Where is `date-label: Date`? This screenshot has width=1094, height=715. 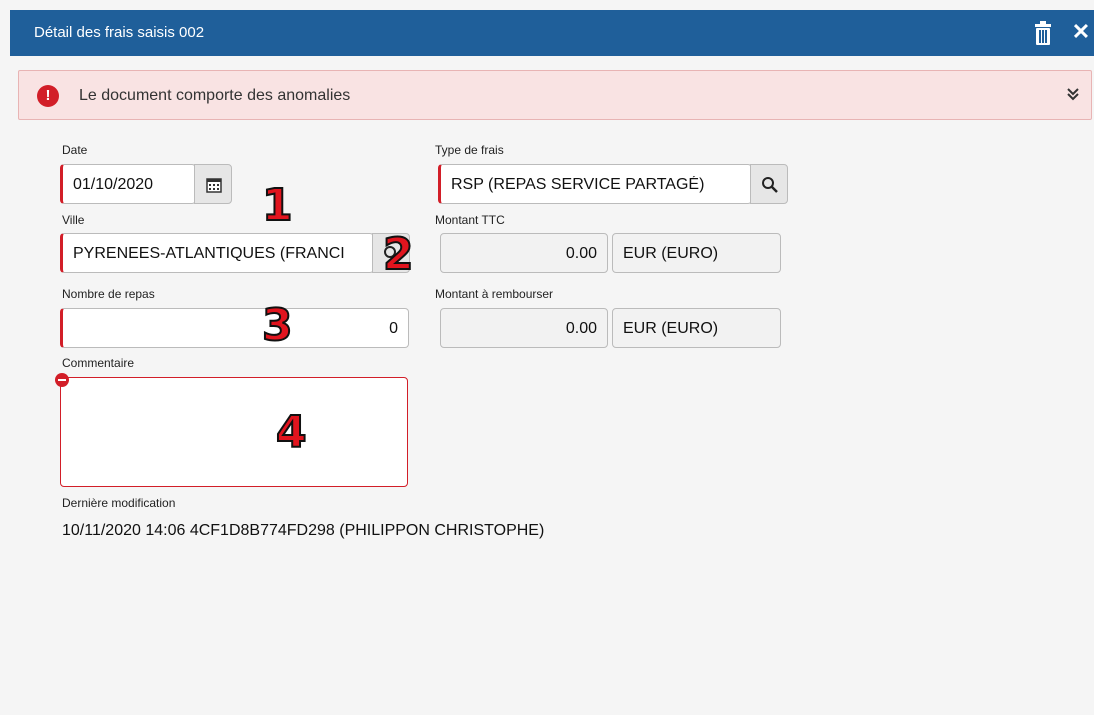 date-label: Date is located at coordinates (75, 150).